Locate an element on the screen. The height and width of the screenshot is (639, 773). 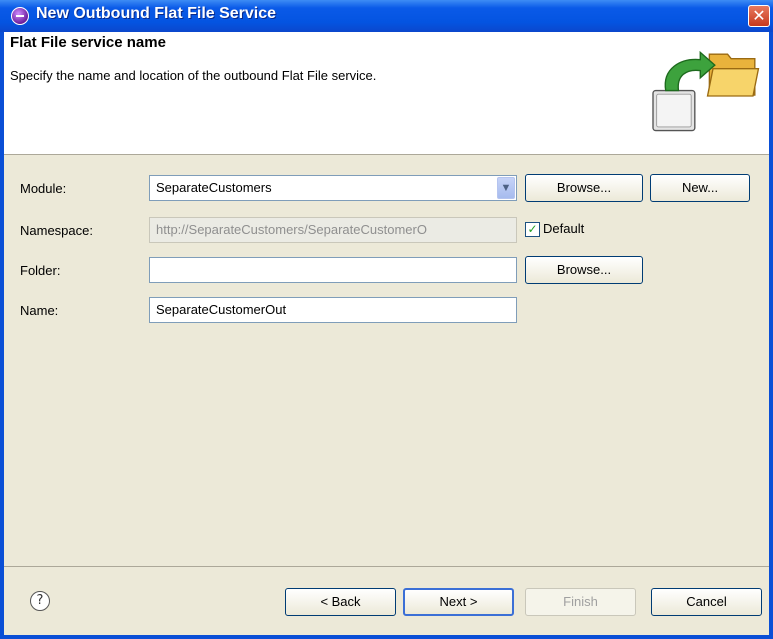
finish-button: Finish is located at coordinates (580, 602).